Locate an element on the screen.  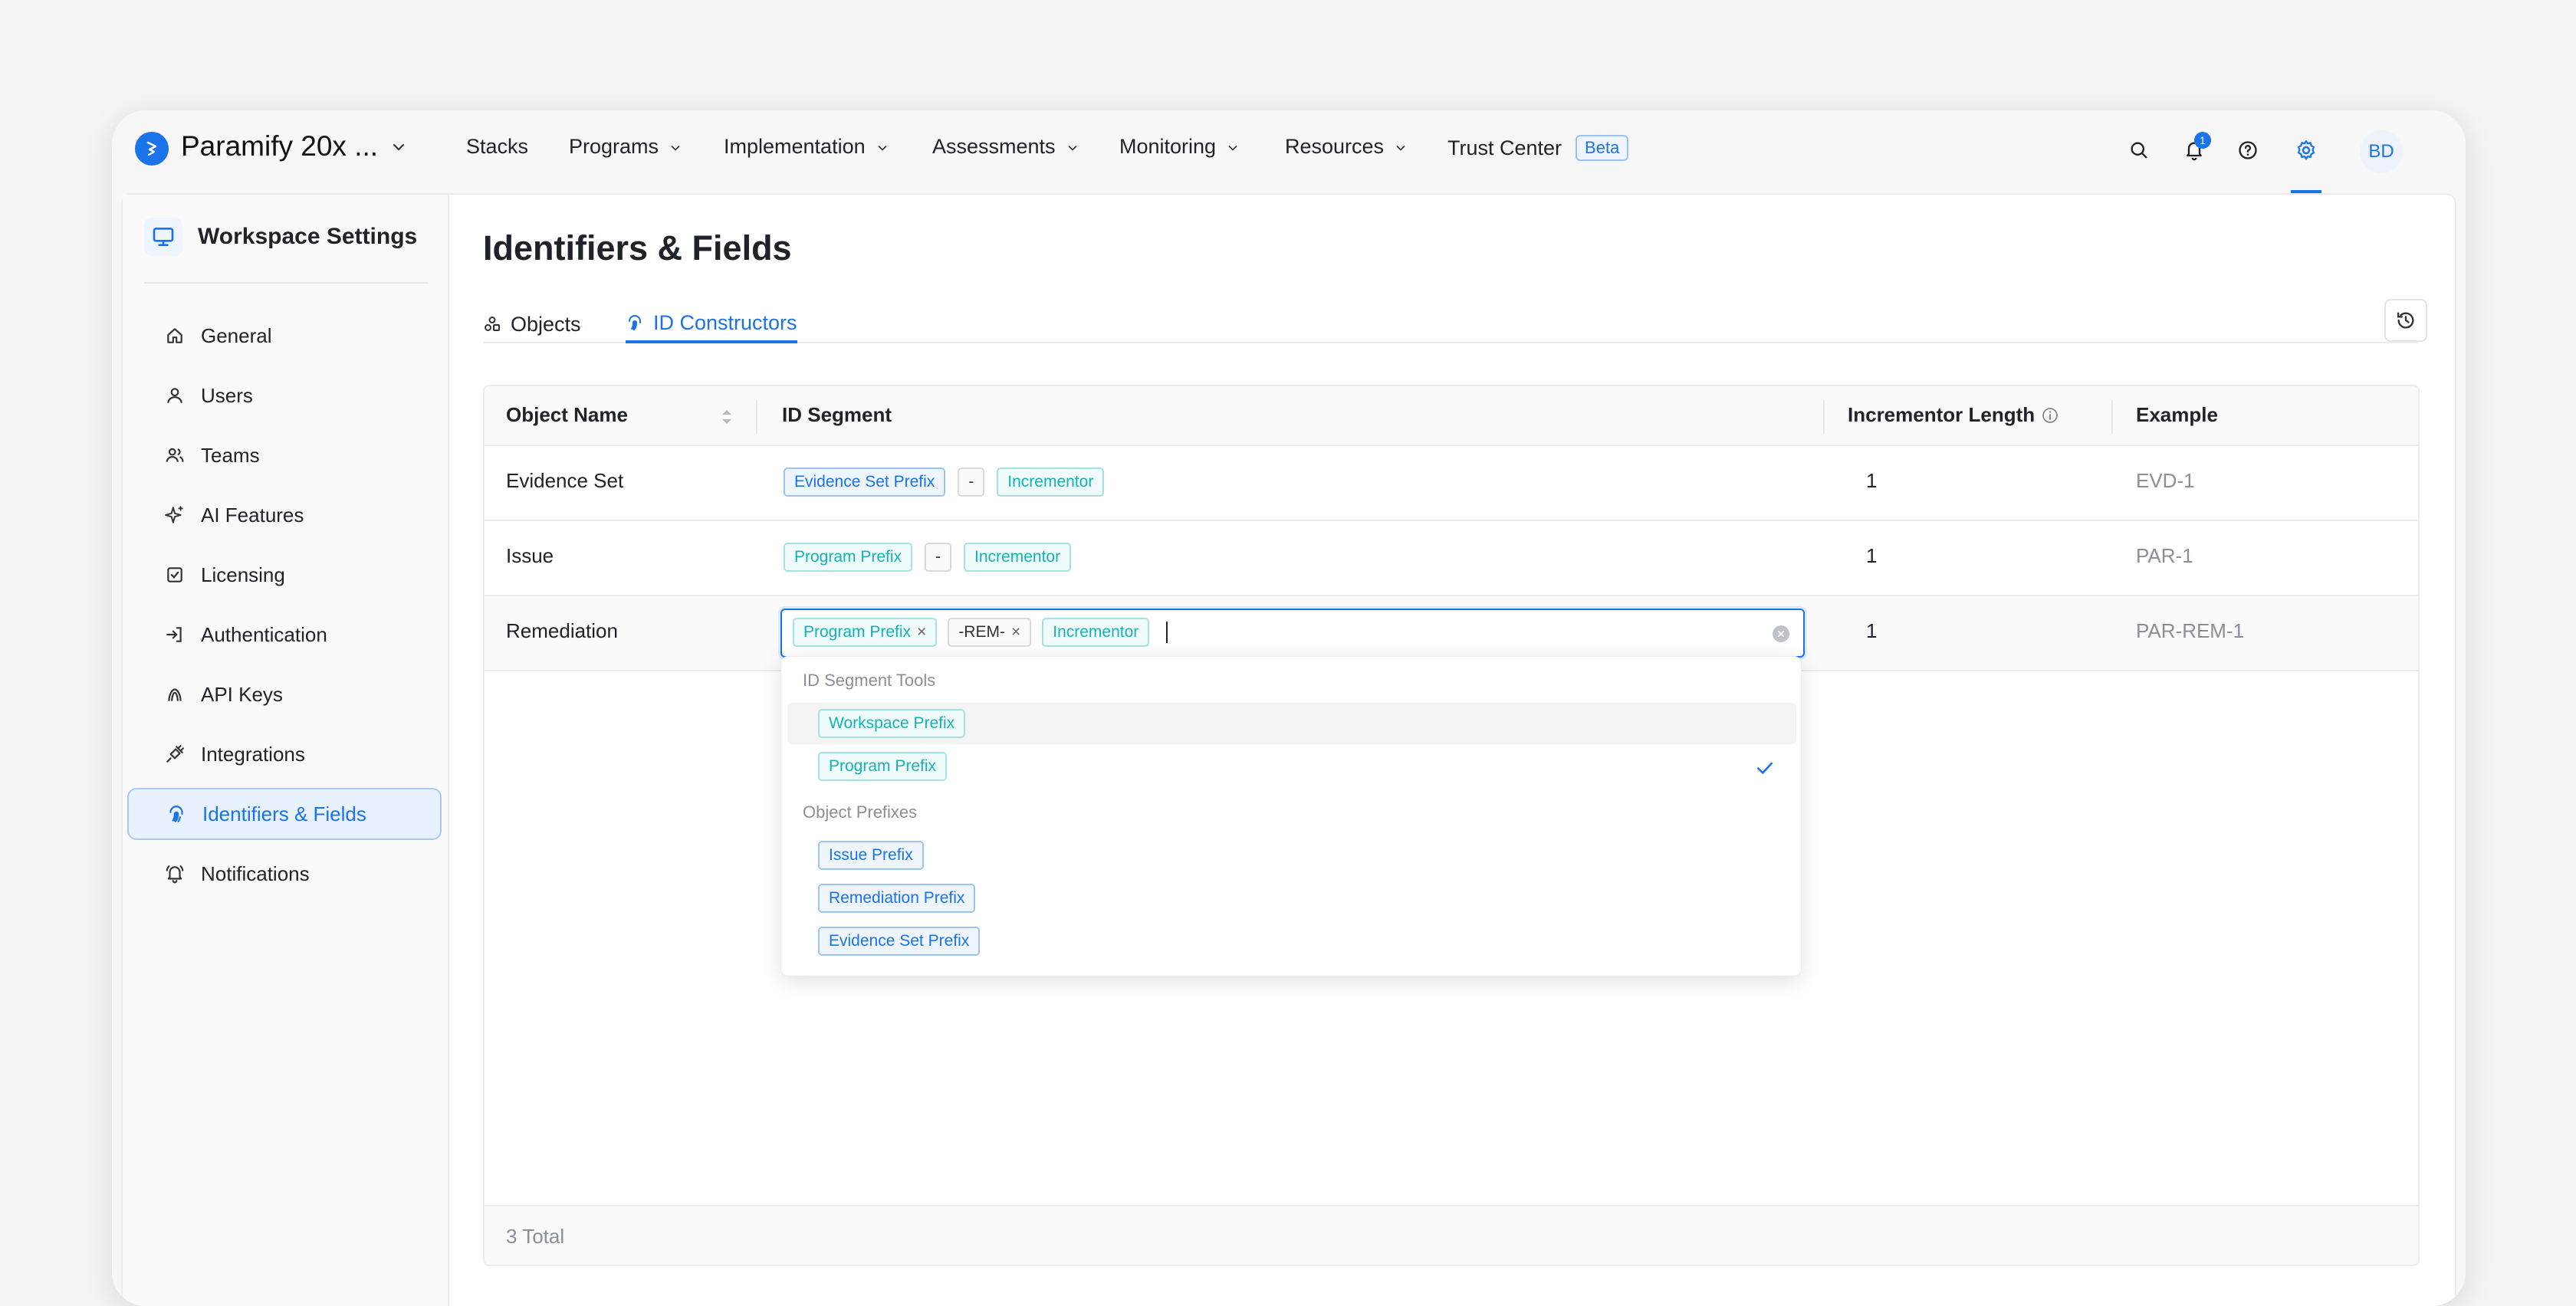
object-name-cell: Evidence Set is located at coordinates (565, 481).